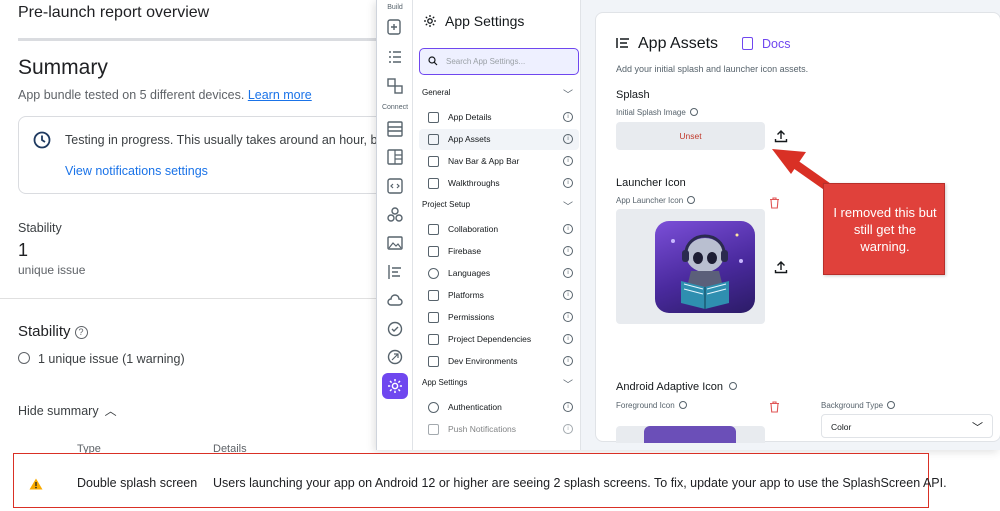 The height and width of the screenshot is (511, 1000). Describe the element at coordinates (499, 295) in the screenshot. I see `settings-item-platforms: Platforms i` at that location.